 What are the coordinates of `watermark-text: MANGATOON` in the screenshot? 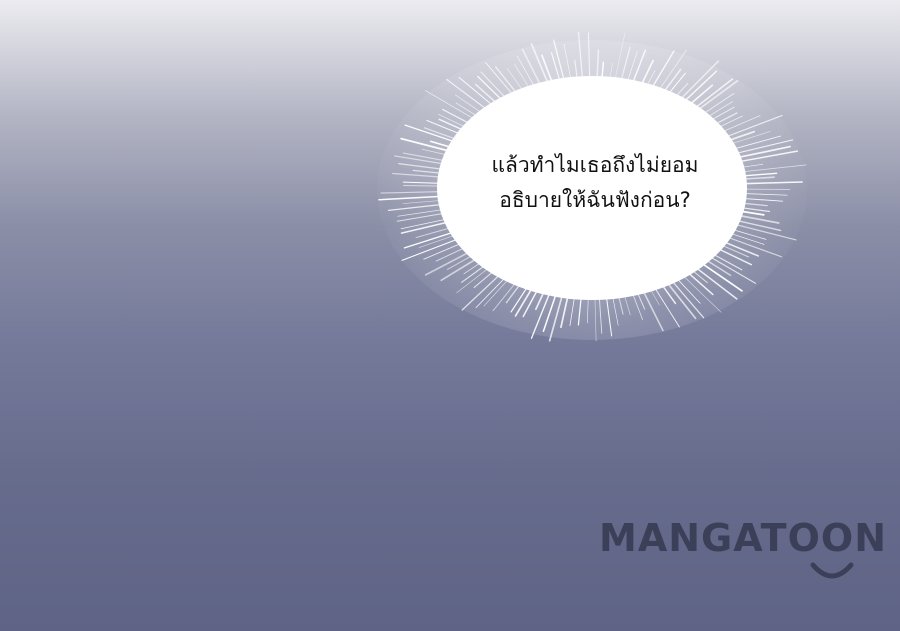 It's located at (743, 538).